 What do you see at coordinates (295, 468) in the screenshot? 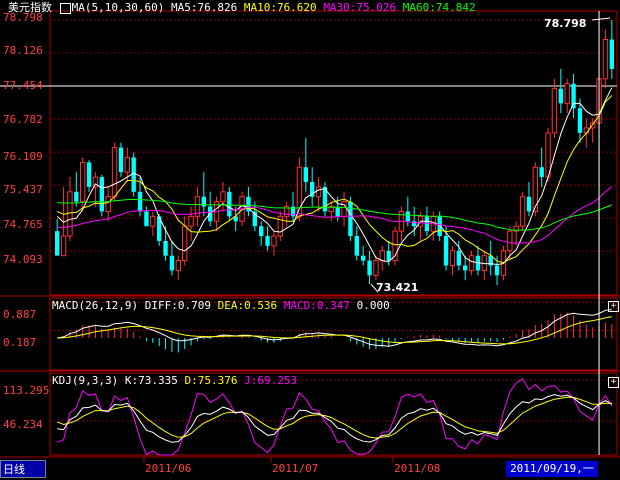
I see `x-label-1: 2011/07` at bounding box center [295, 468].